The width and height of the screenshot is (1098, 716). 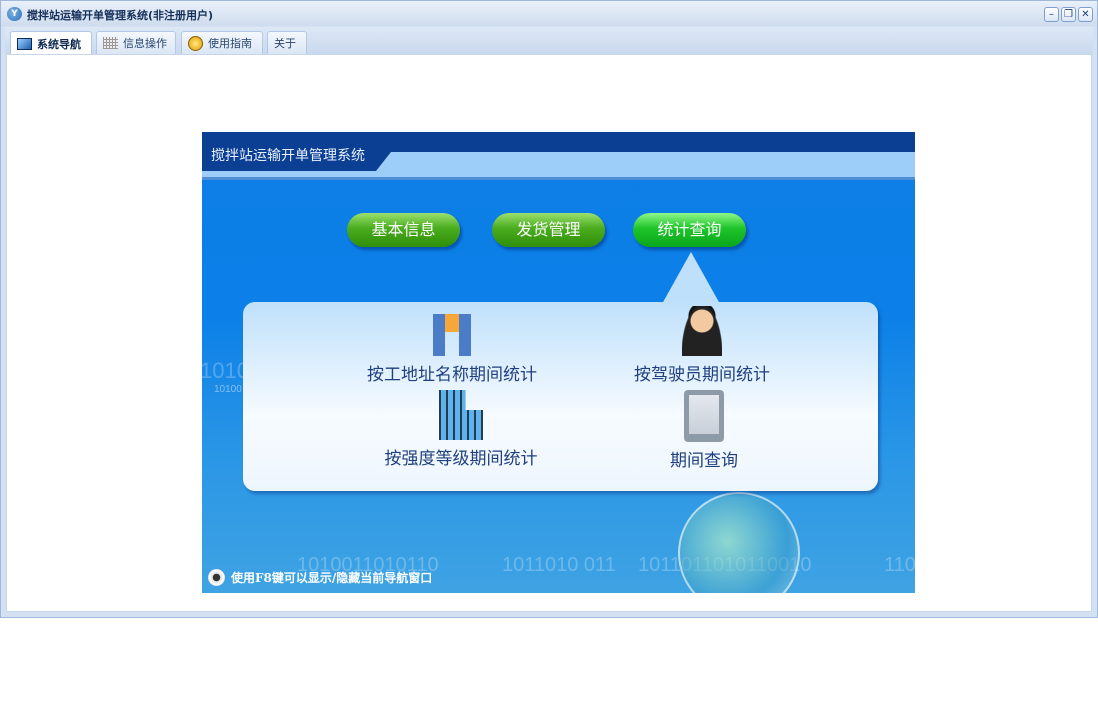 I want to click on item-label: 按工地址名称期间统计, so click(x=452, y=375).